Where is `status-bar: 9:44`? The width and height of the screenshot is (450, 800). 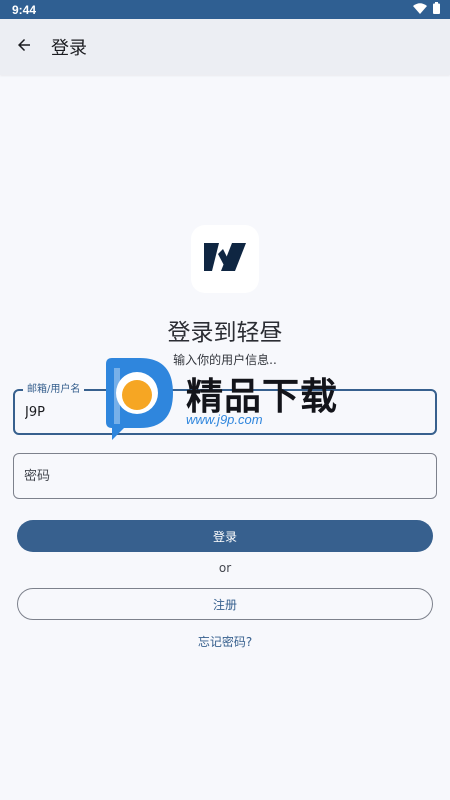 status-bar: 9:44 is located at coordinates (225, 9).